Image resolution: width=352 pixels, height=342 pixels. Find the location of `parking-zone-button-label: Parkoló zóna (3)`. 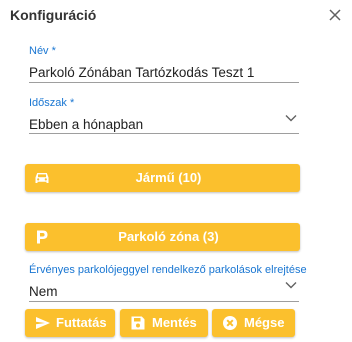

parking-zone-button-label: Parkoló zóna (3) is located at coordinates (168, 236).